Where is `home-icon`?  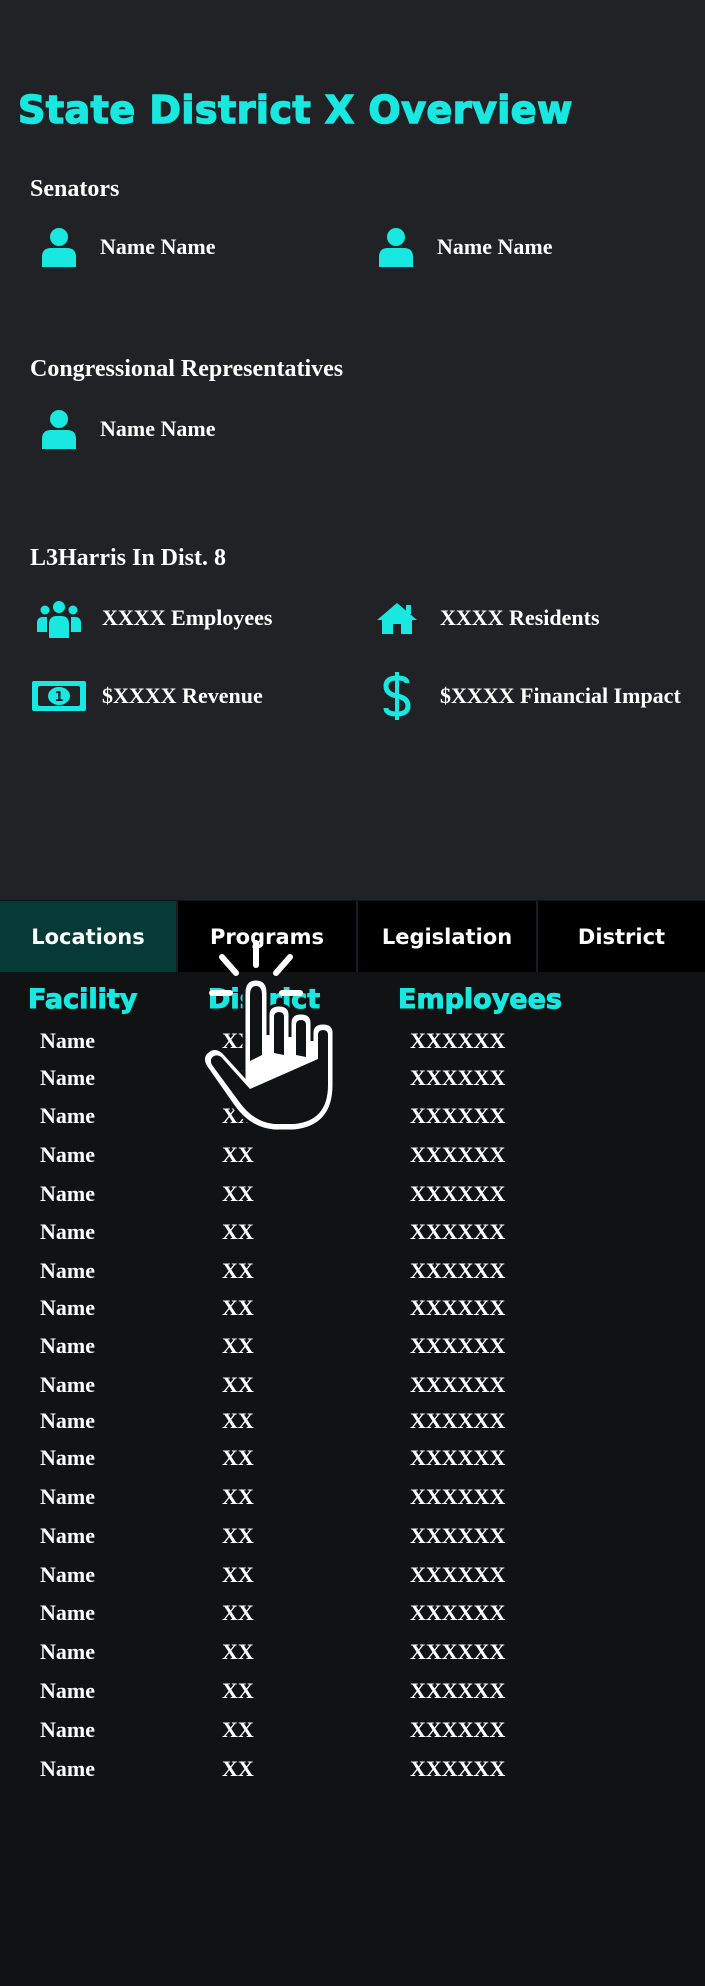
home-icon is located at coordinates (397, 618).